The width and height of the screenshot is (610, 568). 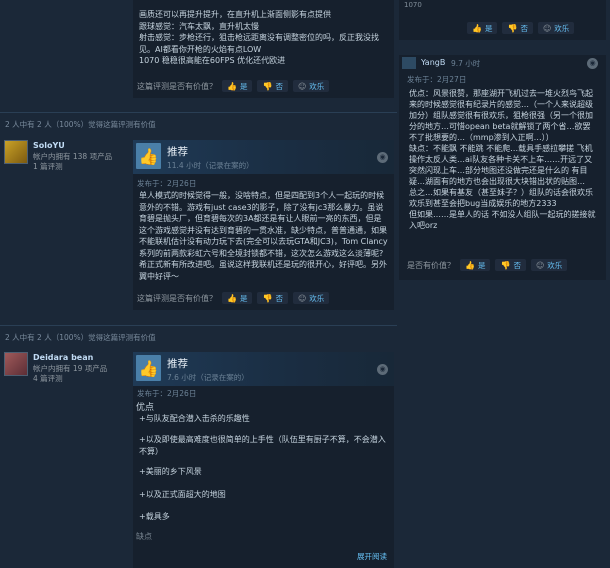 I want to click on posted-date: 发布于：2月27日, so click(x=437, y=79).